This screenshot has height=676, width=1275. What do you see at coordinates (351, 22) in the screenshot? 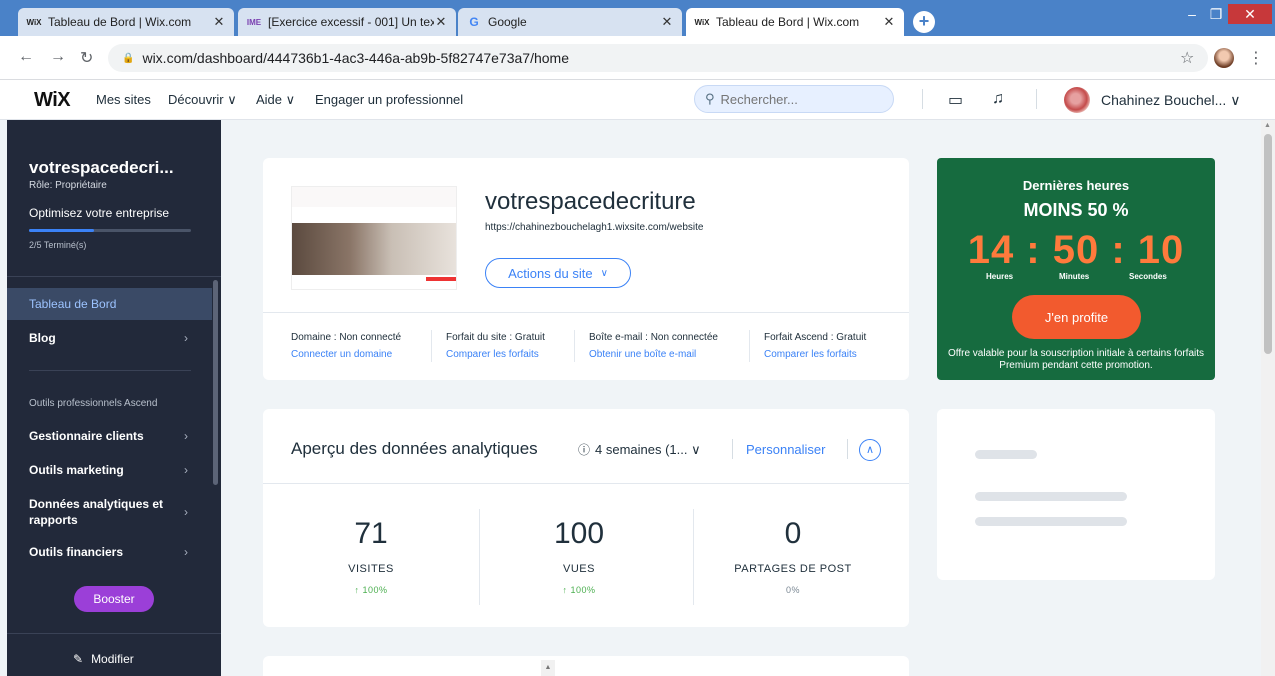
I see `tab-title: [Exercice excessif - 001] Un texte` at bounding box center [351, 22].